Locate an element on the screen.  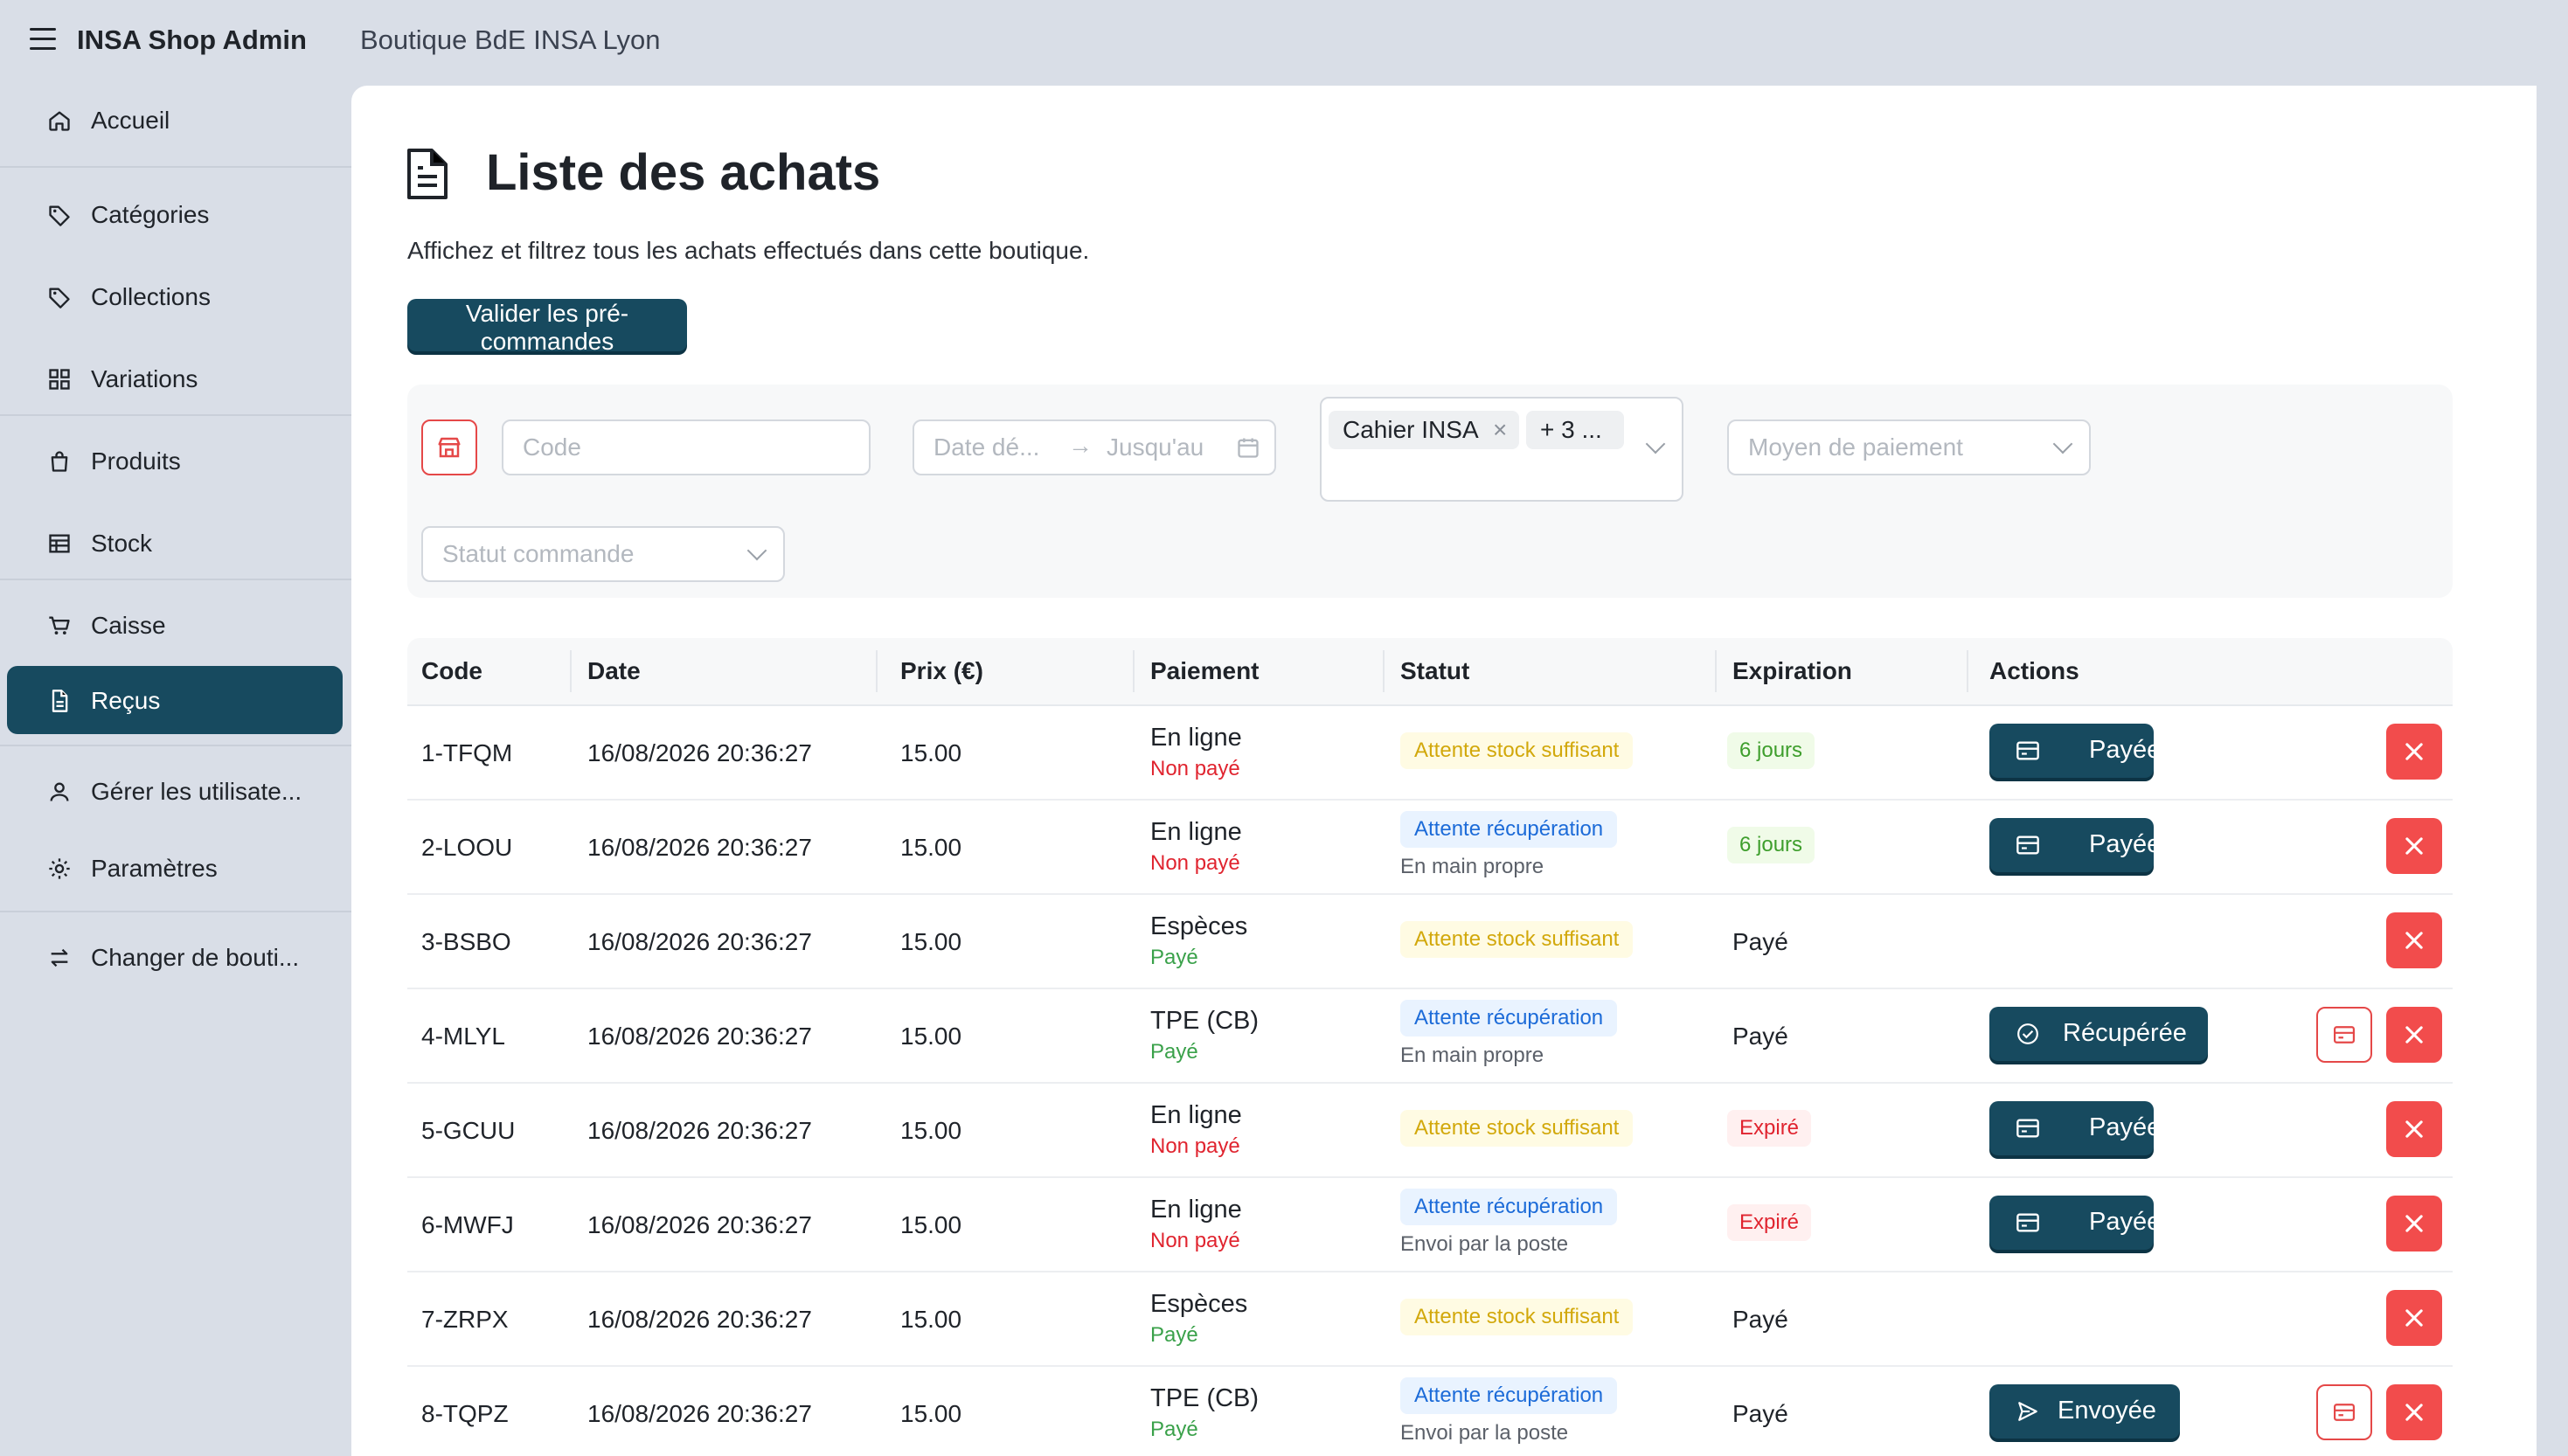
column-header-status: Statut is located at coordinates (1434, 671).